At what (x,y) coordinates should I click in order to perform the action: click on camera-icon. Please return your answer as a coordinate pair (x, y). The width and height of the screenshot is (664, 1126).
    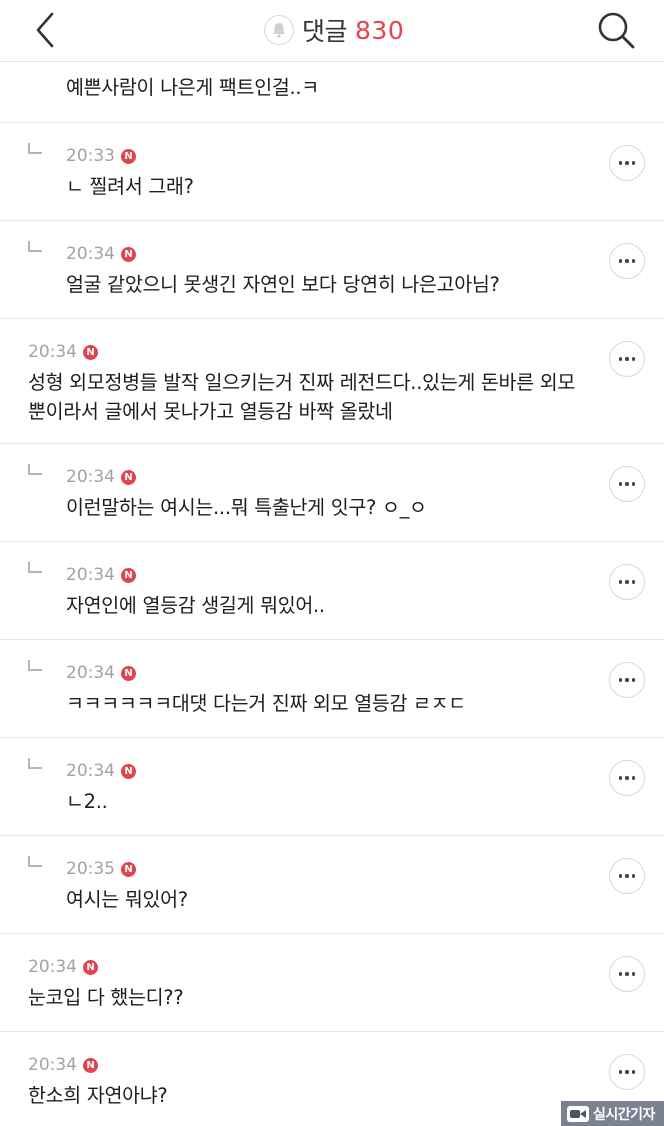
    Looking at the image, I should click on (578, 1113).